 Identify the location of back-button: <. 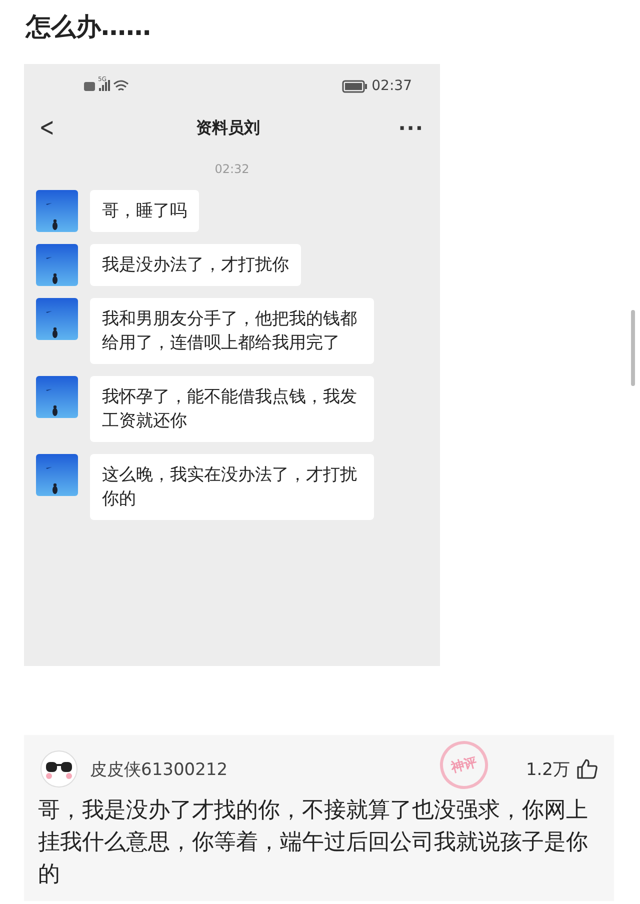
(47, 128).